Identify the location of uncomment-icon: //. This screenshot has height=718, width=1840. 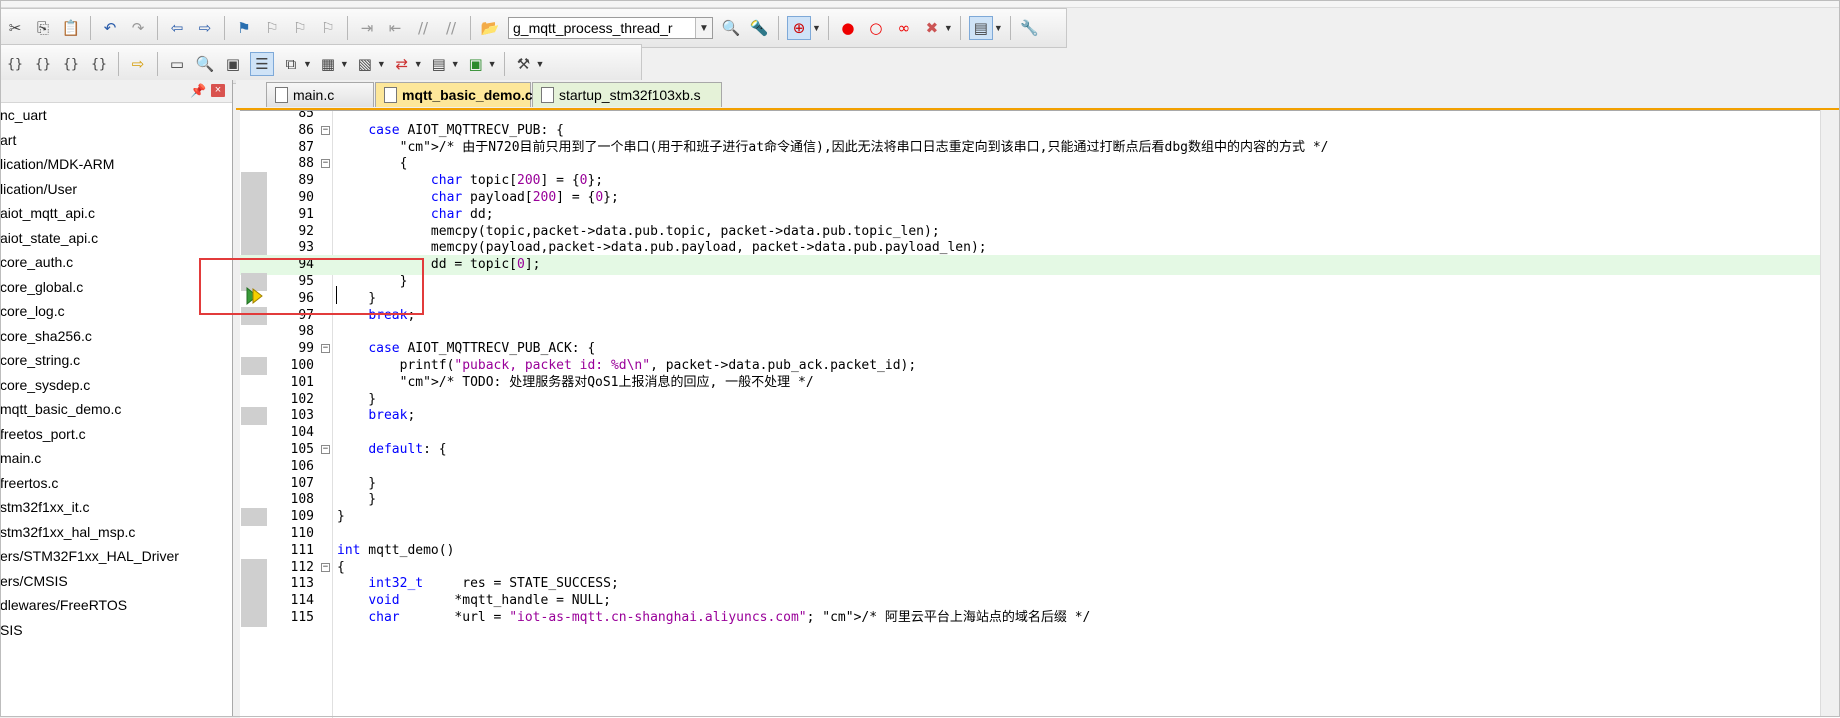
(451, 28).